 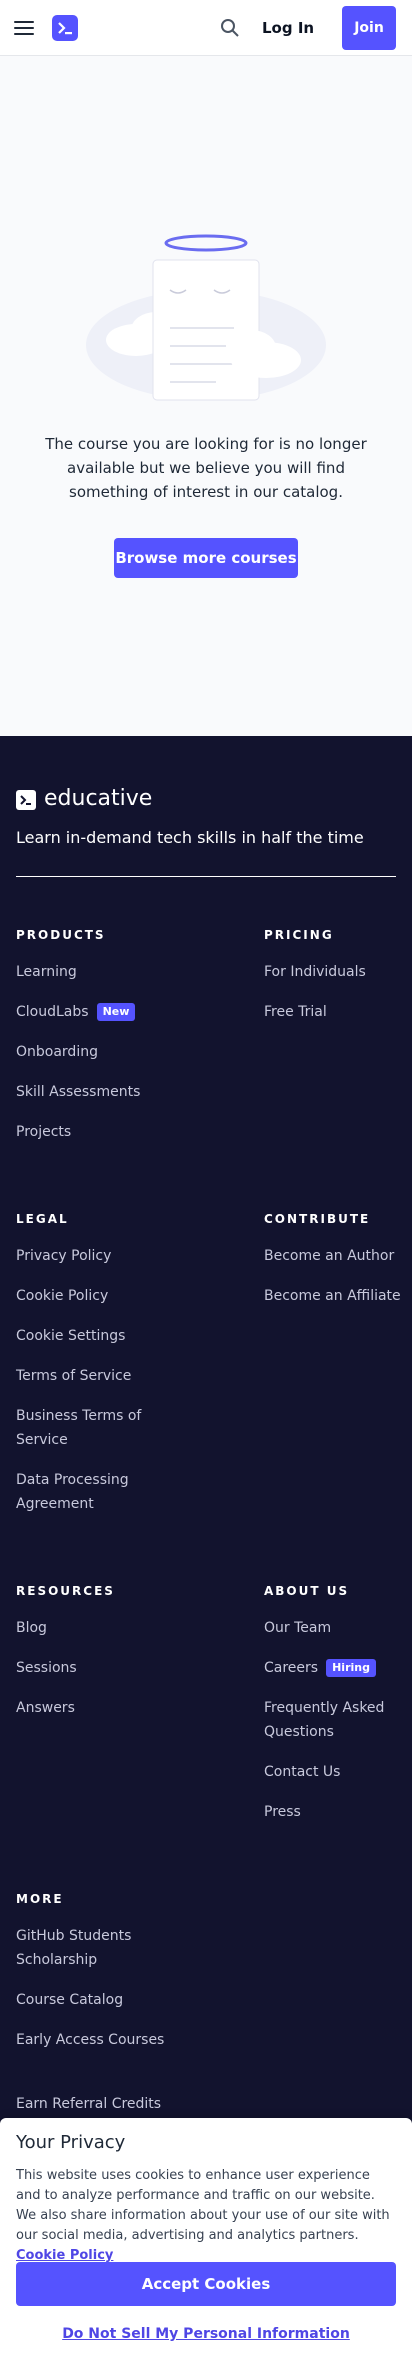 What do you see at coordinates (291, 1668) in the screenshot?
I see `link-careers-label: Careers` at bounding box center [291, 1668].